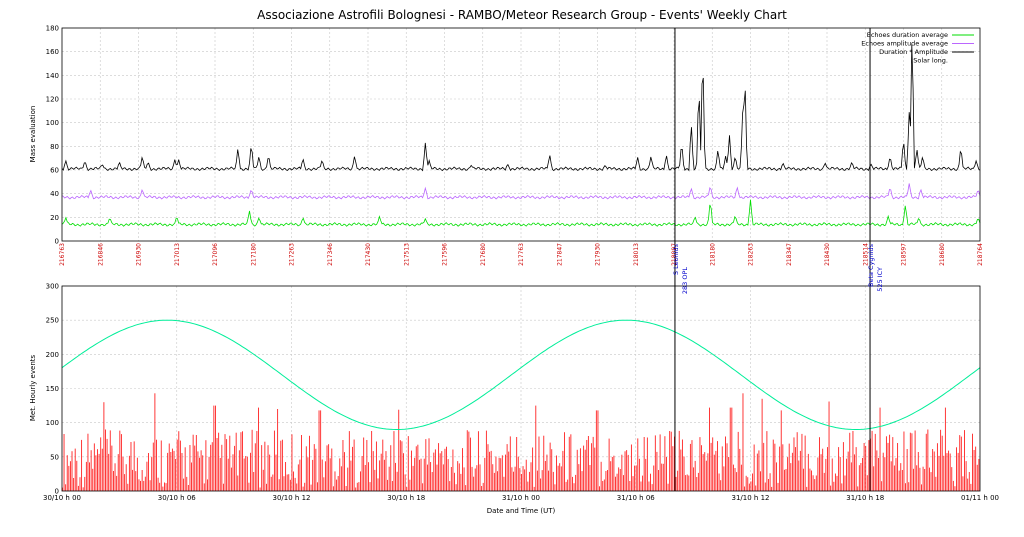  I want to click on x-tick-label: 31/10 h 12, so click(751, 498).